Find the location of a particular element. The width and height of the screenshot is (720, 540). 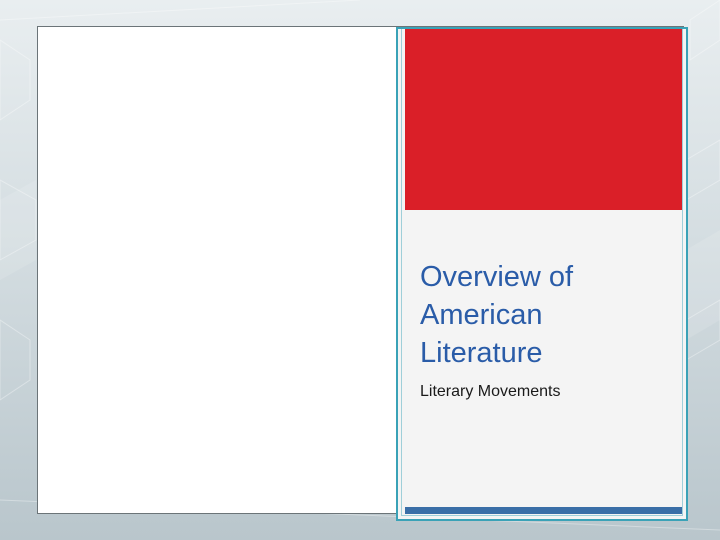

slide-subtitle: Literary Movements is located at coordinates (545, 392).